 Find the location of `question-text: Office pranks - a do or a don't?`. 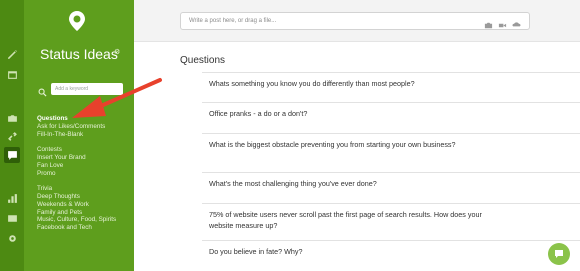

question-text: Office pranks - a do or a don't? is located at coordinates (258, 113).